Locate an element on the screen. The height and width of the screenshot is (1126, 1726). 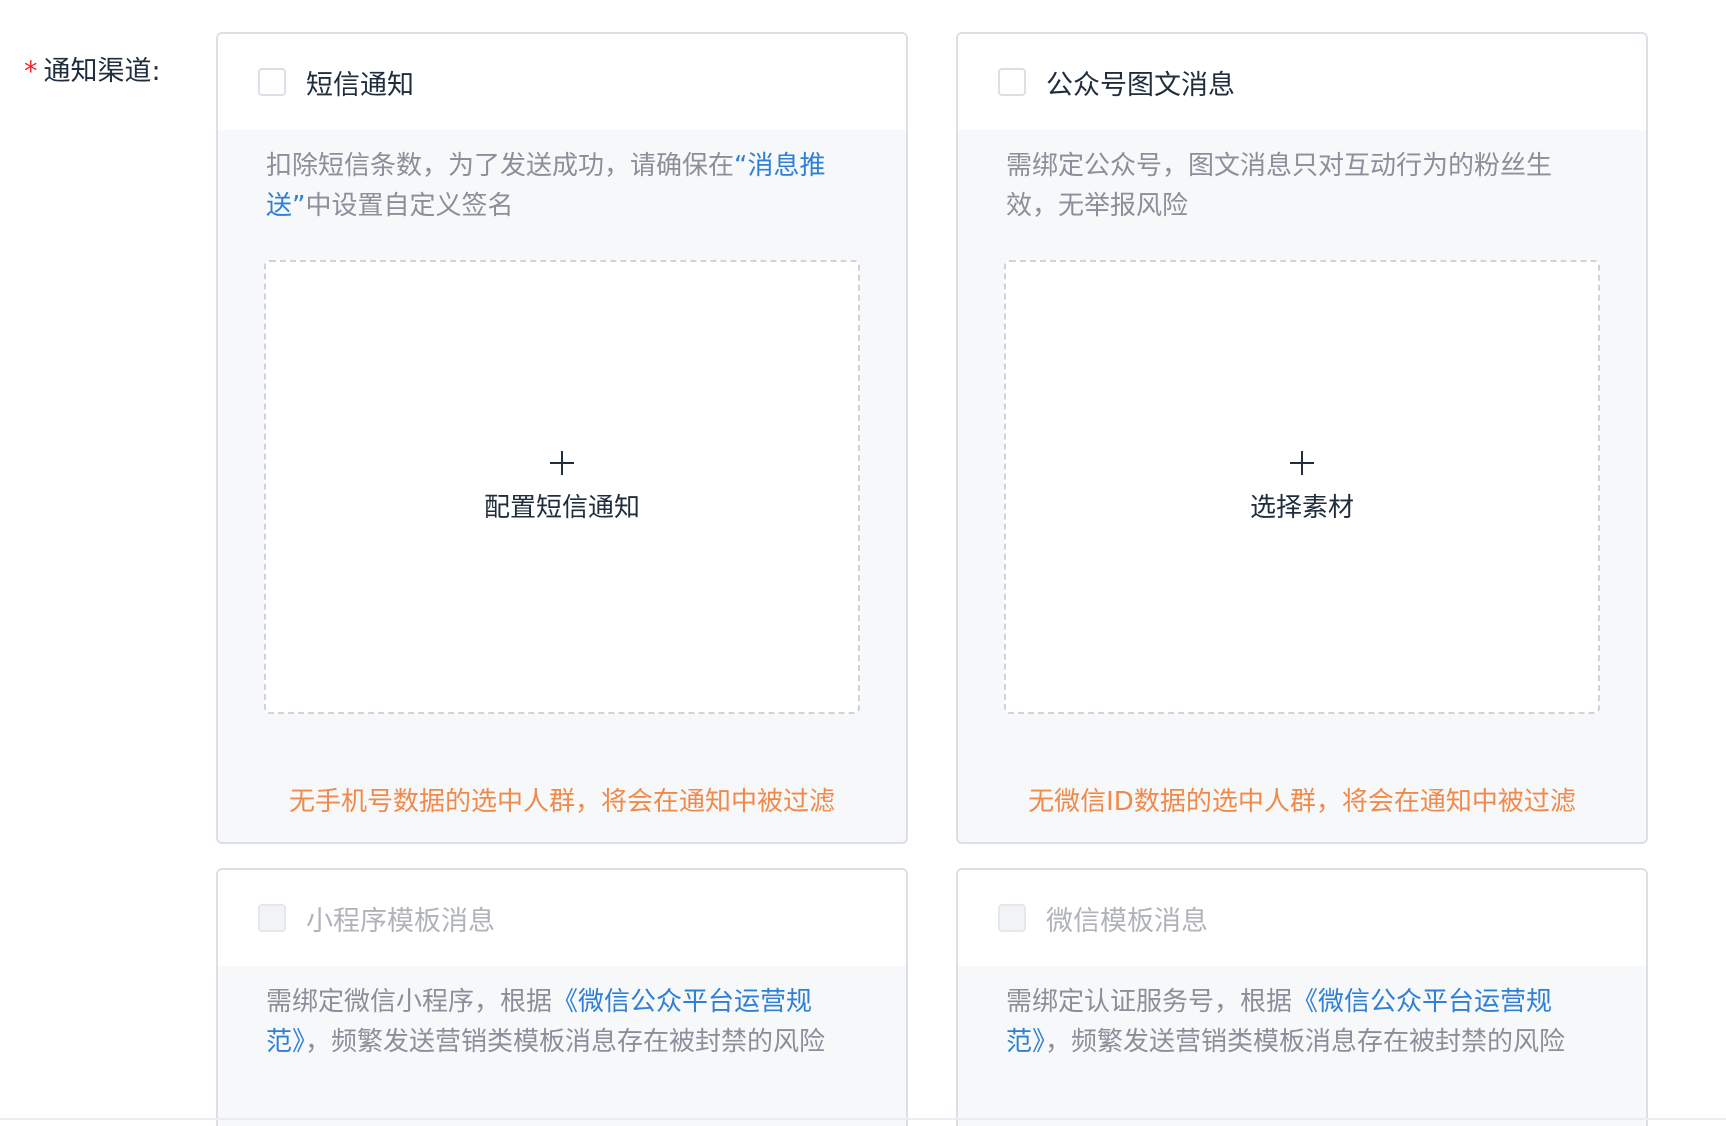
upload-label: 配置短信通知 is located at coordinates (561, 507).